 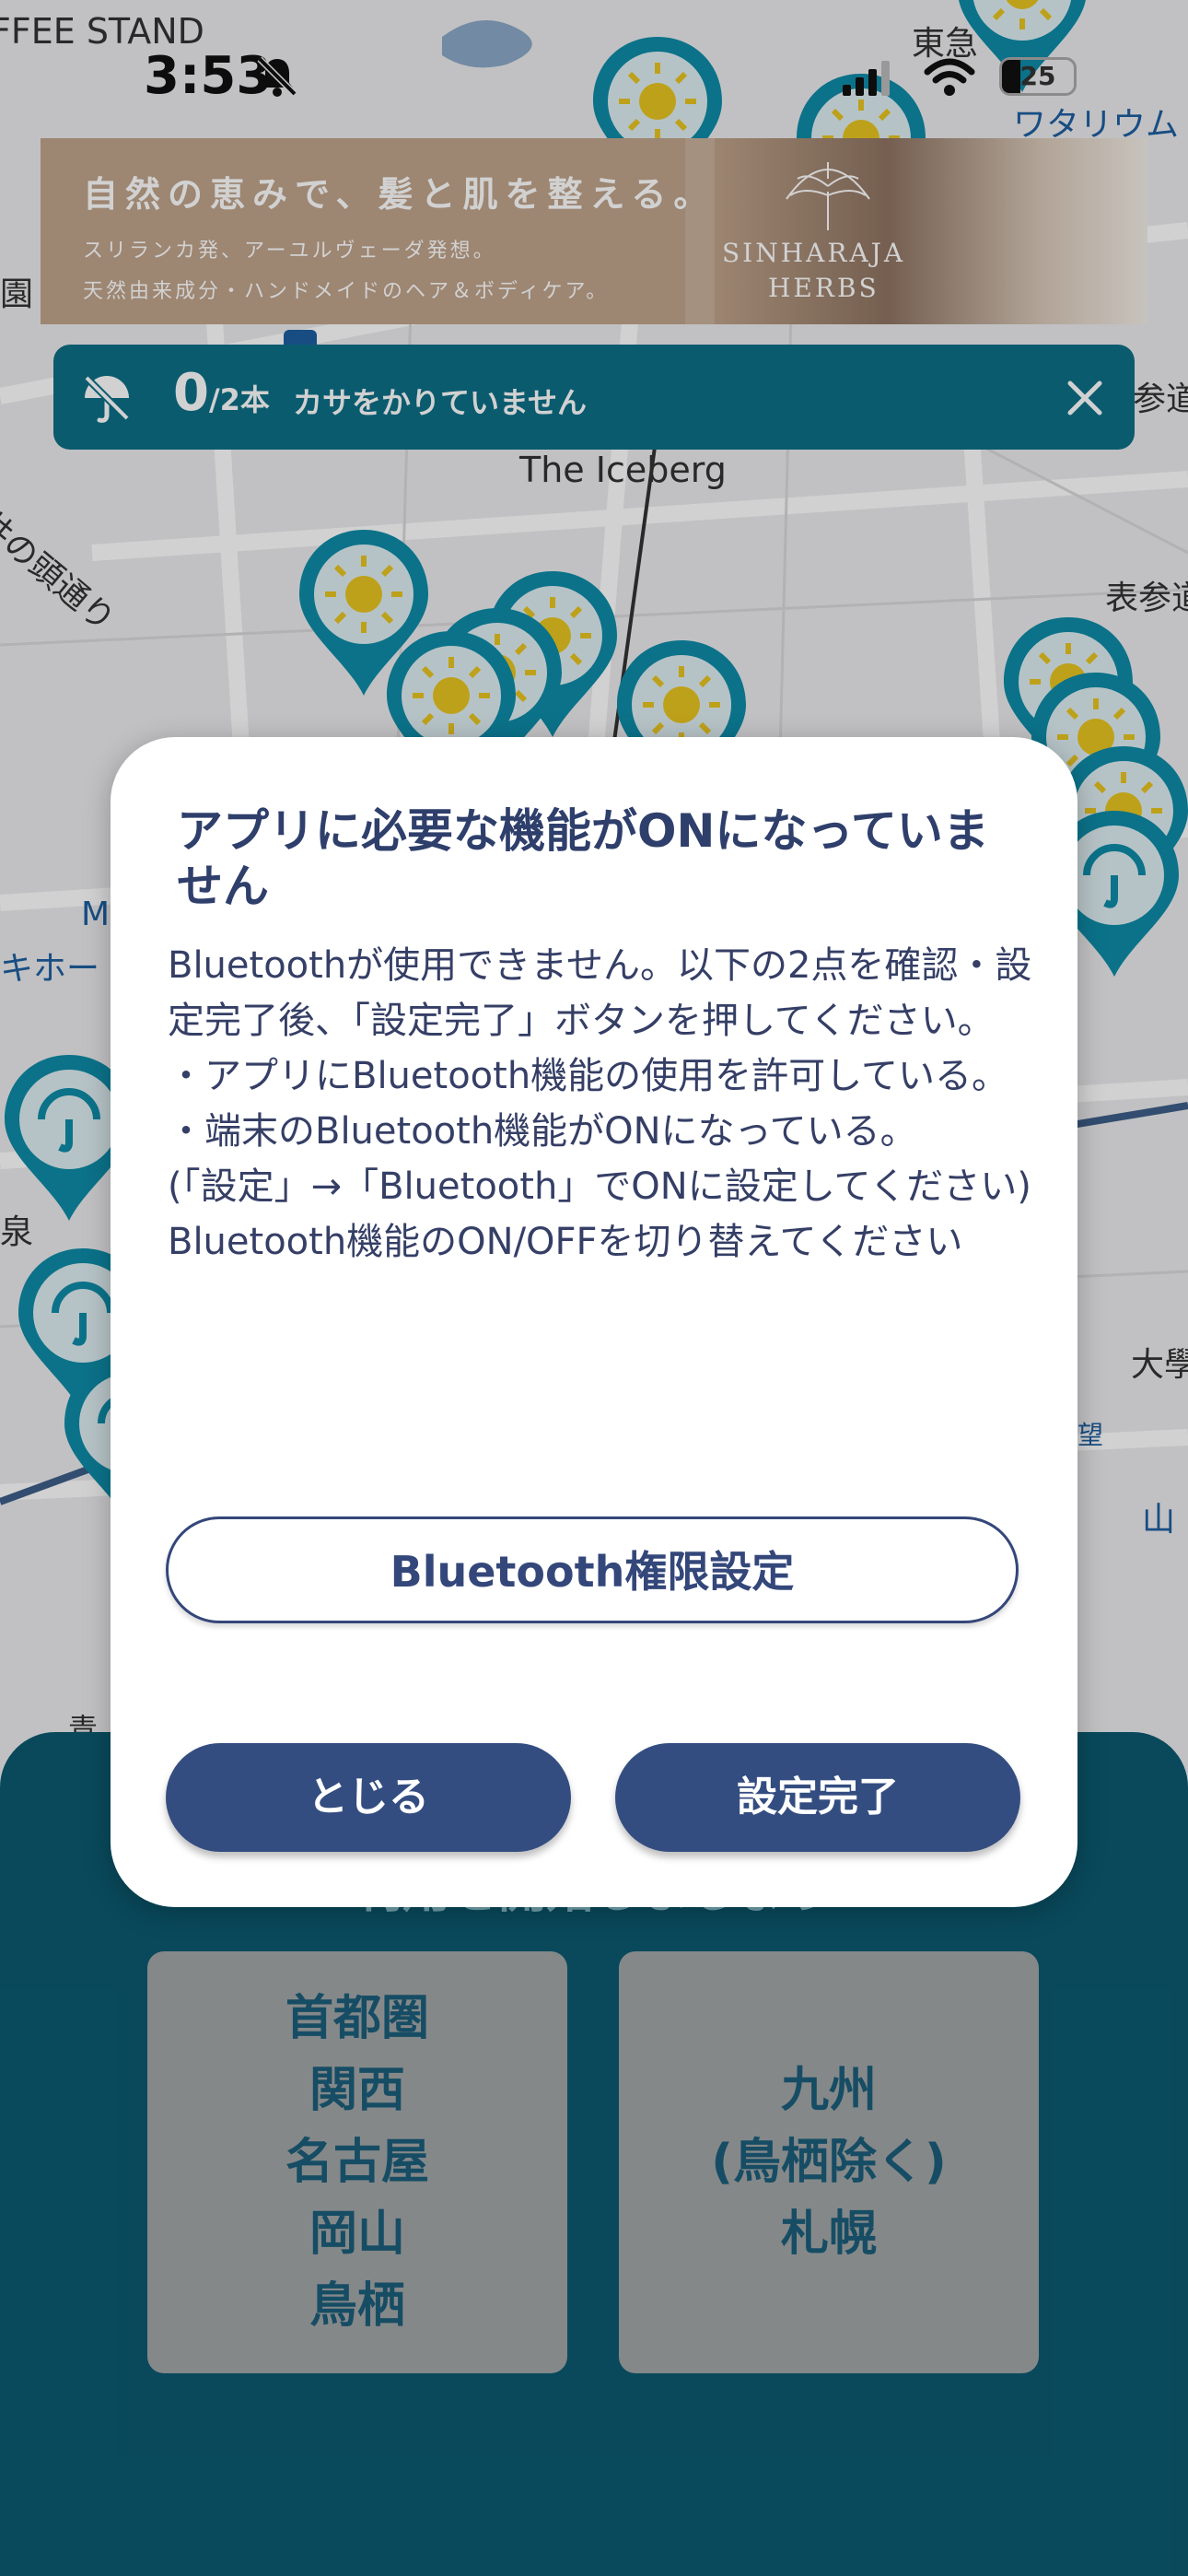 What do you see at coordinates (599, 1186) in the screenshot?
I see `dialog-body-line: (「設定」→「Bluetooth」でONに設定してください)` at bounding box center [599, 1186].